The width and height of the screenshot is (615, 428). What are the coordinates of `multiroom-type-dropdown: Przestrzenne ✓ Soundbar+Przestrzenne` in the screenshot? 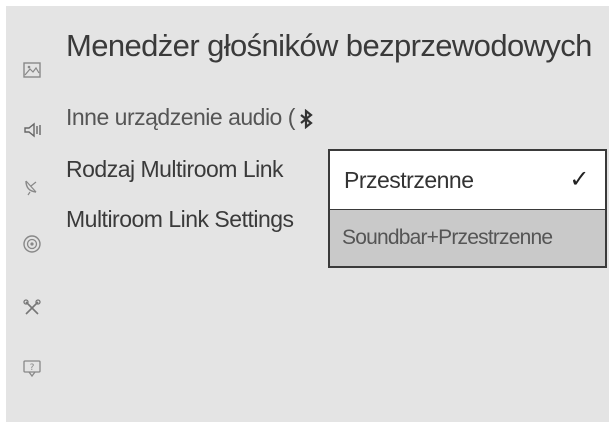 It's located at (467, 208).